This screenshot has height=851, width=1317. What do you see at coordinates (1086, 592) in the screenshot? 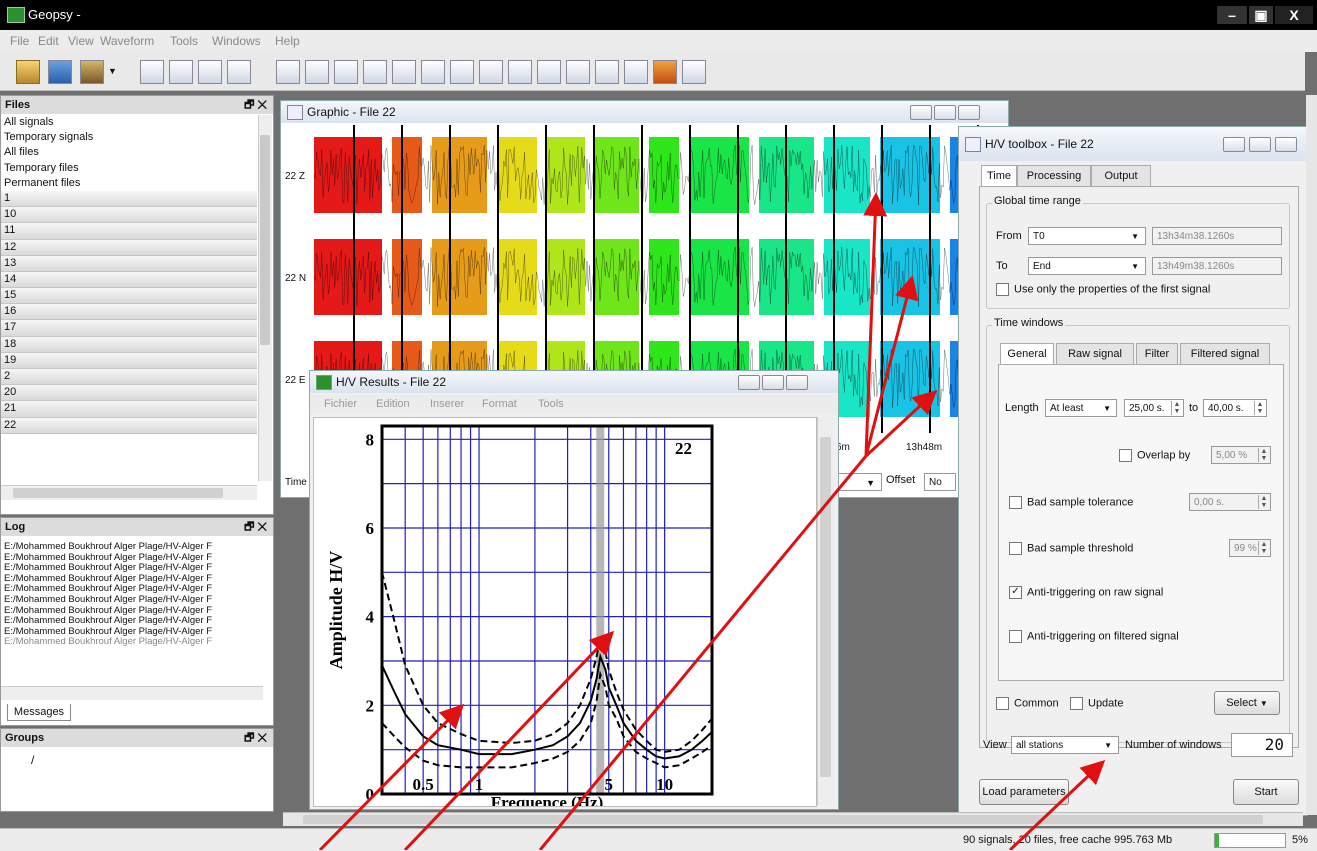
I see `anti-raw-checkbox: ✓ Anti-triggering on raw signal` at bounding box center [1086, 592].